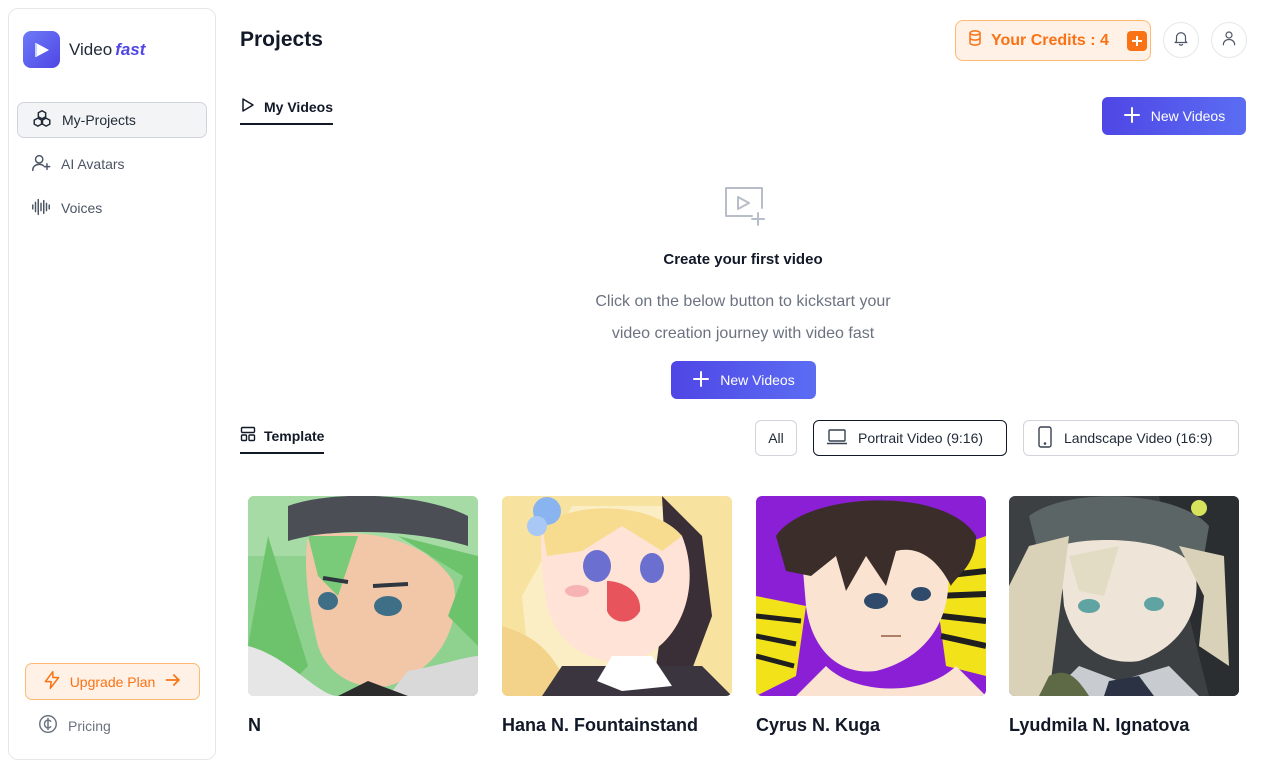 This screenshot has width=1263, height=768. I want to click on sidebar-item-label: My-Projects, so click(99, 120).